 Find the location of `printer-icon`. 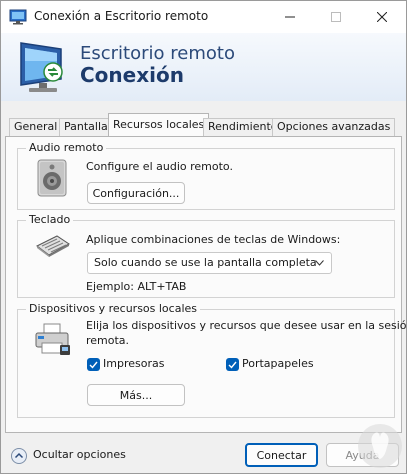

printer-icon is located at coordinates (52, 339).